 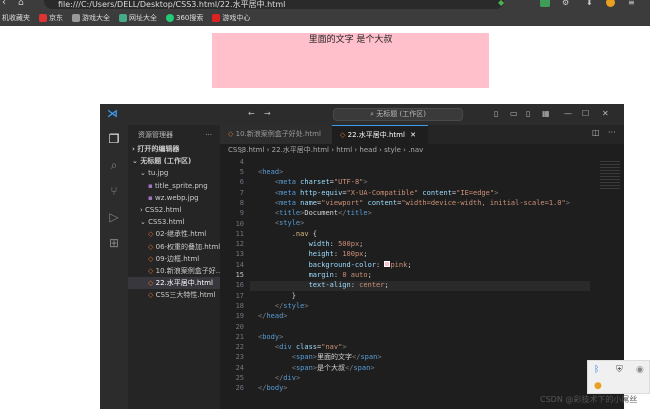 What do you see at coordinates (138, 18) in the screenshot?
I see `bookmark-item: 网址大全` at bounding box center [138, 18].